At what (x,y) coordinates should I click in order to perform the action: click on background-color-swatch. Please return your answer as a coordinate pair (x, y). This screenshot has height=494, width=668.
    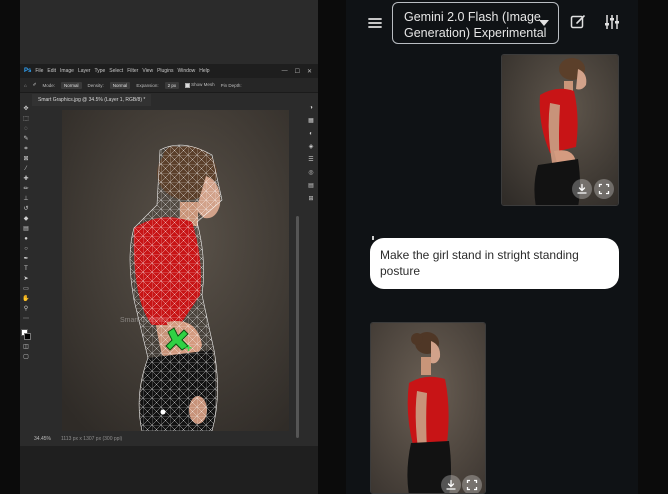
    Looking at the image, I should click on (27, 336).